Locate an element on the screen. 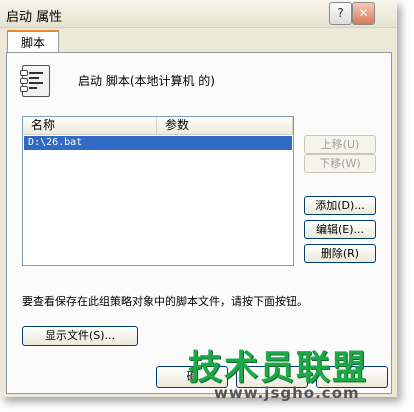 The width and height of the screenshot is (414, 412). column-name: 名称 is located at coordinates (90, 125).